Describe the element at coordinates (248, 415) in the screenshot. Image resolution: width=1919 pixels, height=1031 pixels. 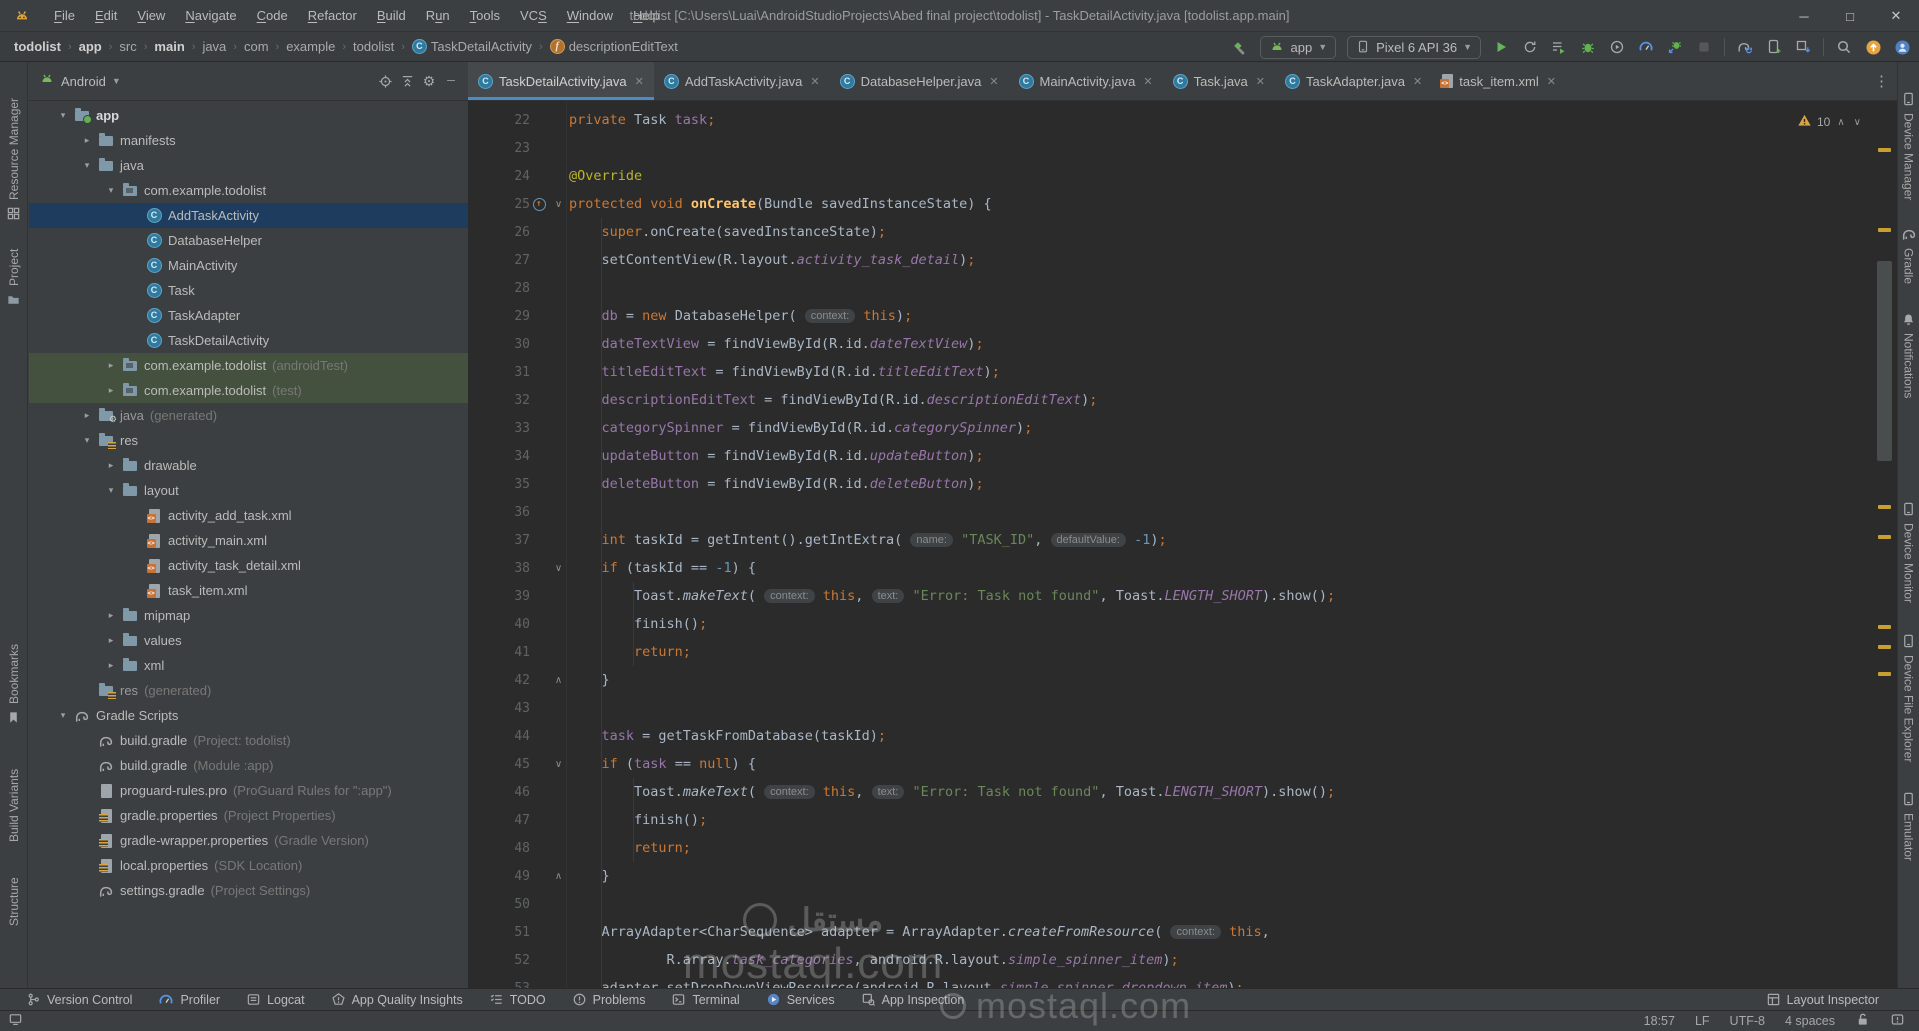
I see `tree-item-java: ▸ java (generated)` at that location.